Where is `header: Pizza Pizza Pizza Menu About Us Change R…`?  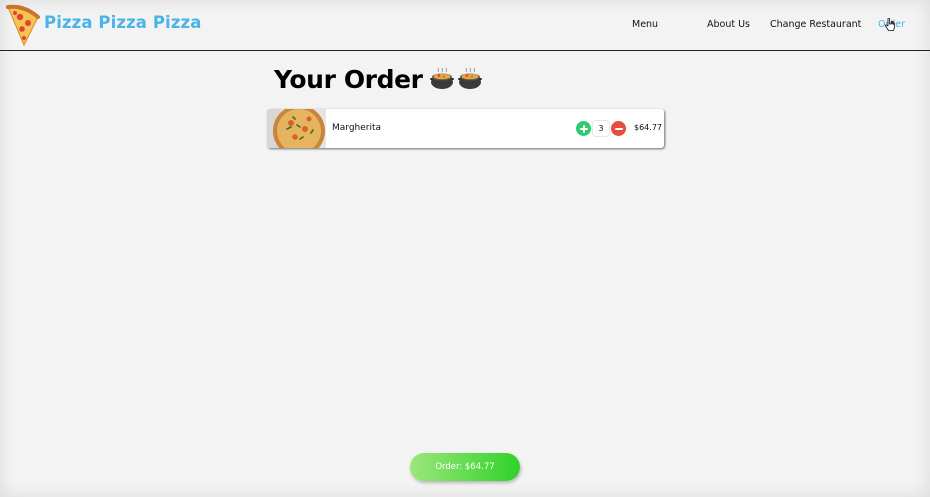 header: Pizza Pizza Pizza Menu About Us Change R… is located at coordinates (465, 25).